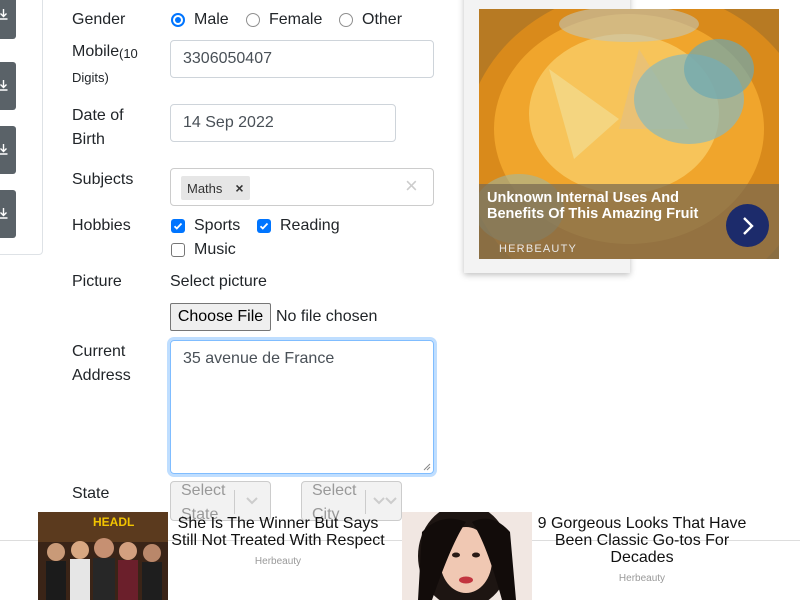 The image size is (800, 601). I want to click on clear-subjects-icon: ×, so click(411, 186).